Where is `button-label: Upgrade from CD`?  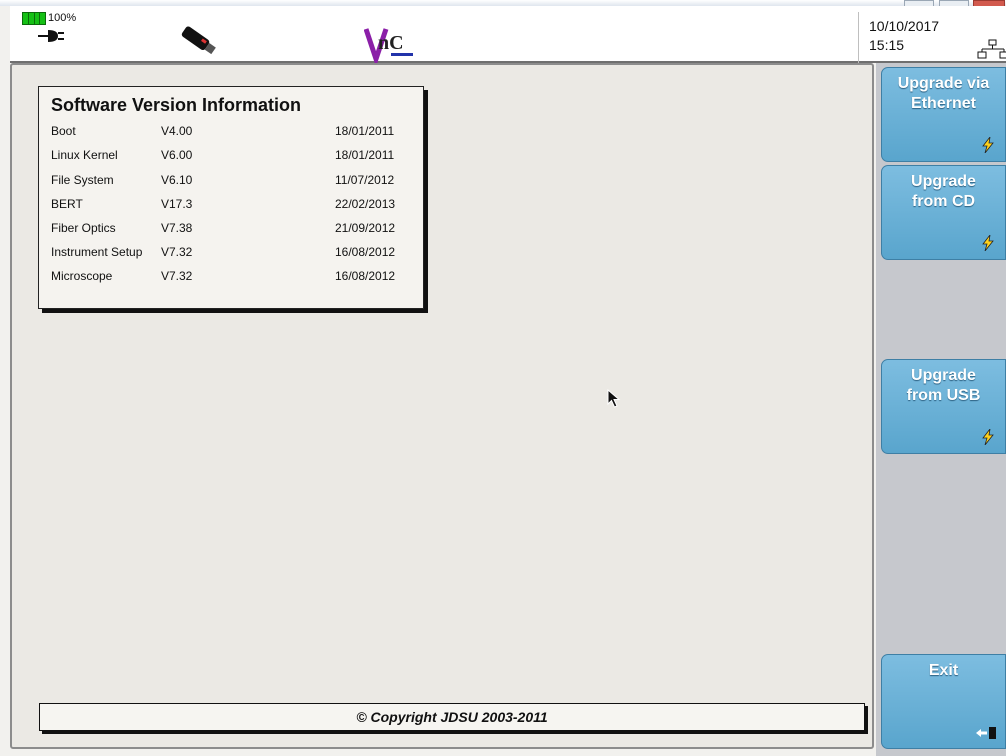 button-label: Upgrade from CD is located at coordinates (943, 191).